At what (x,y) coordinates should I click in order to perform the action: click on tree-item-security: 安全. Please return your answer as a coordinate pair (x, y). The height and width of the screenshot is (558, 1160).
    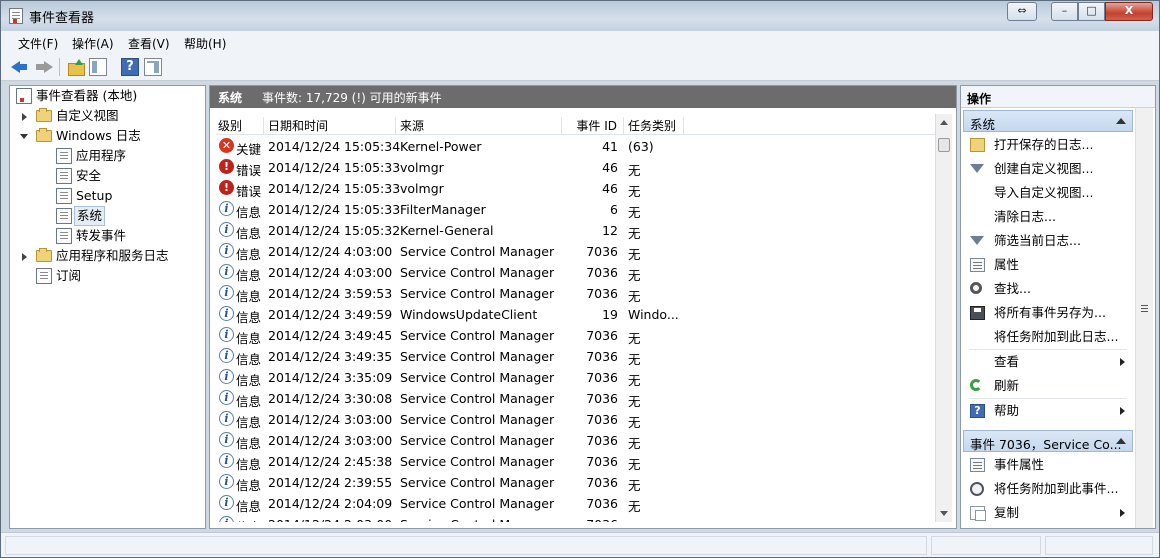
    Looking at the image, I should click on (109, 176).